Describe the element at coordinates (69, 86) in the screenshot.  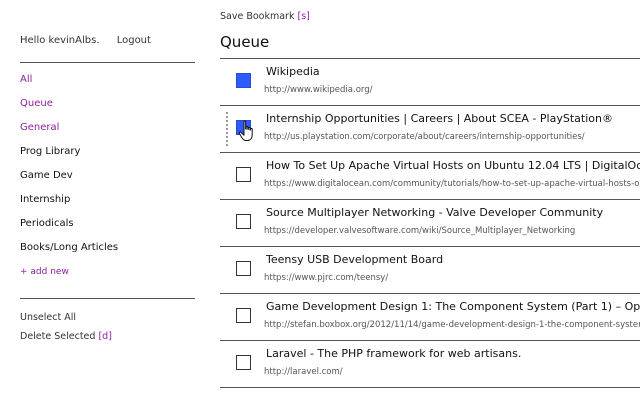
I see `sidebar-item-all: All` at that location.